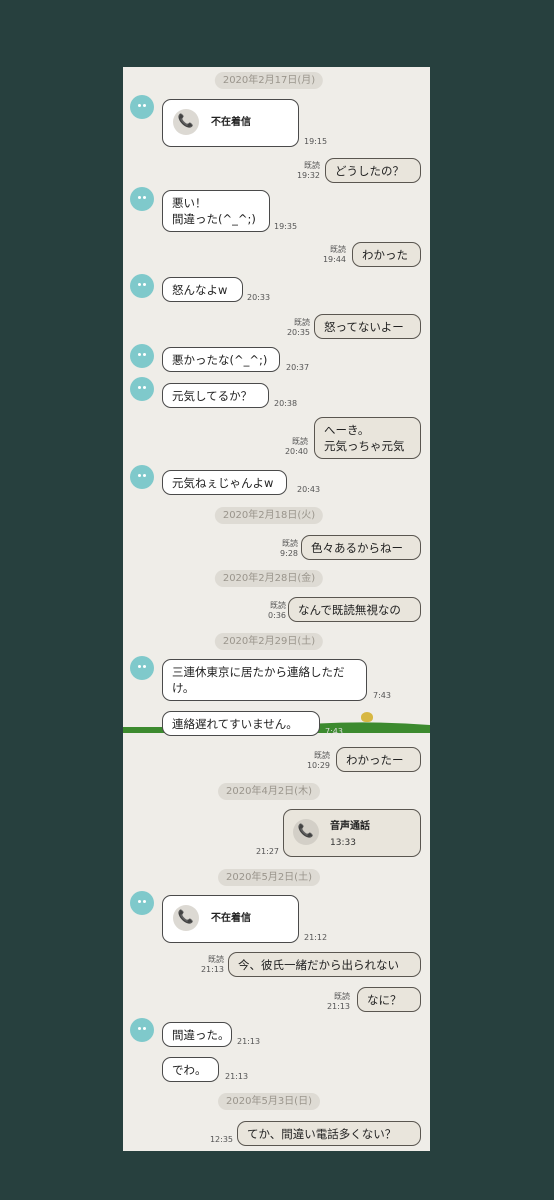 This screenshot has height=1200, width=554. I want to click on message-time: 19:35, so click(286, 226).